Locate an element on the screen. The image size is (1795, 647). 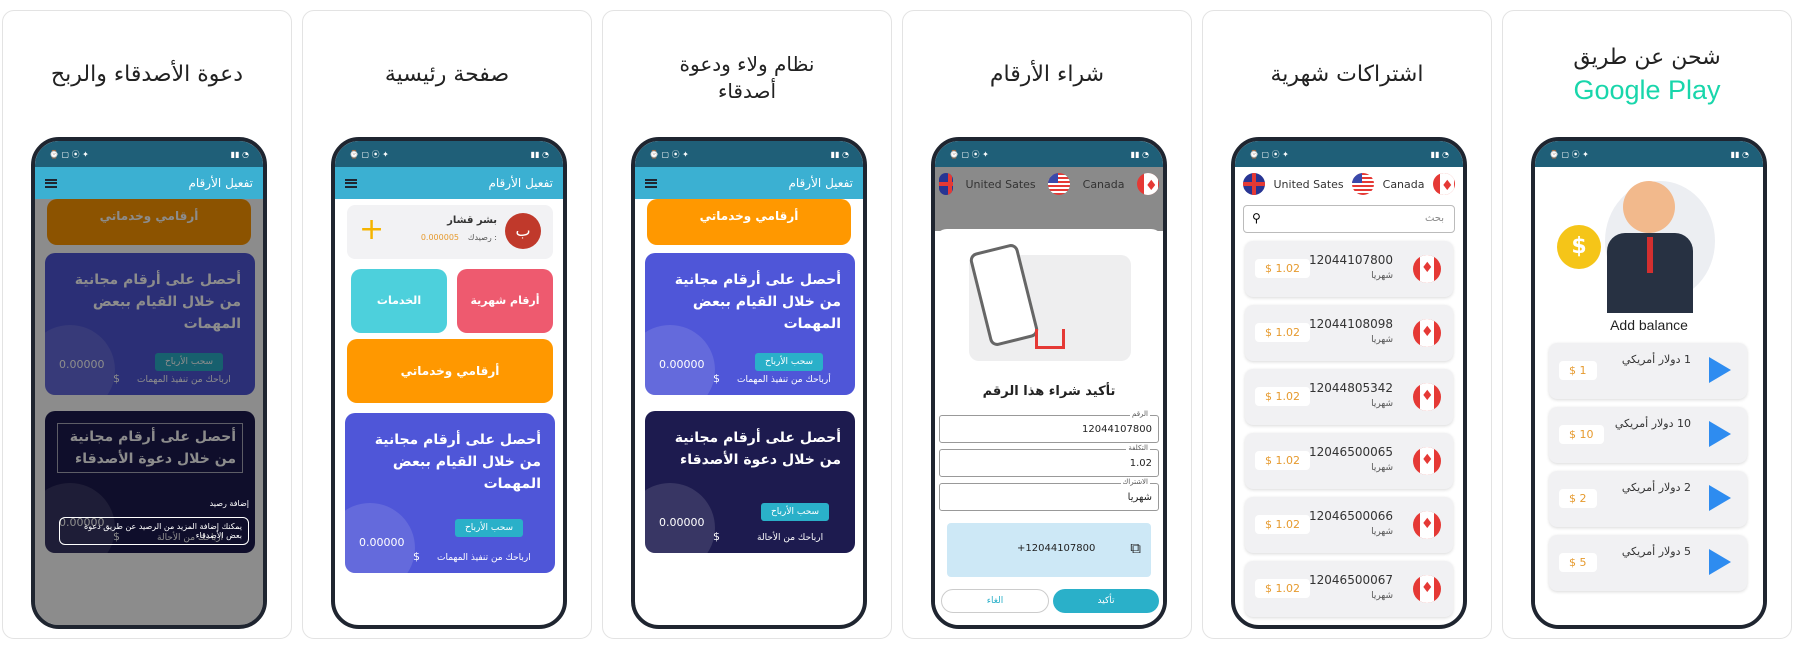
coin-icon: $ is located at coordinates (1579, 247).